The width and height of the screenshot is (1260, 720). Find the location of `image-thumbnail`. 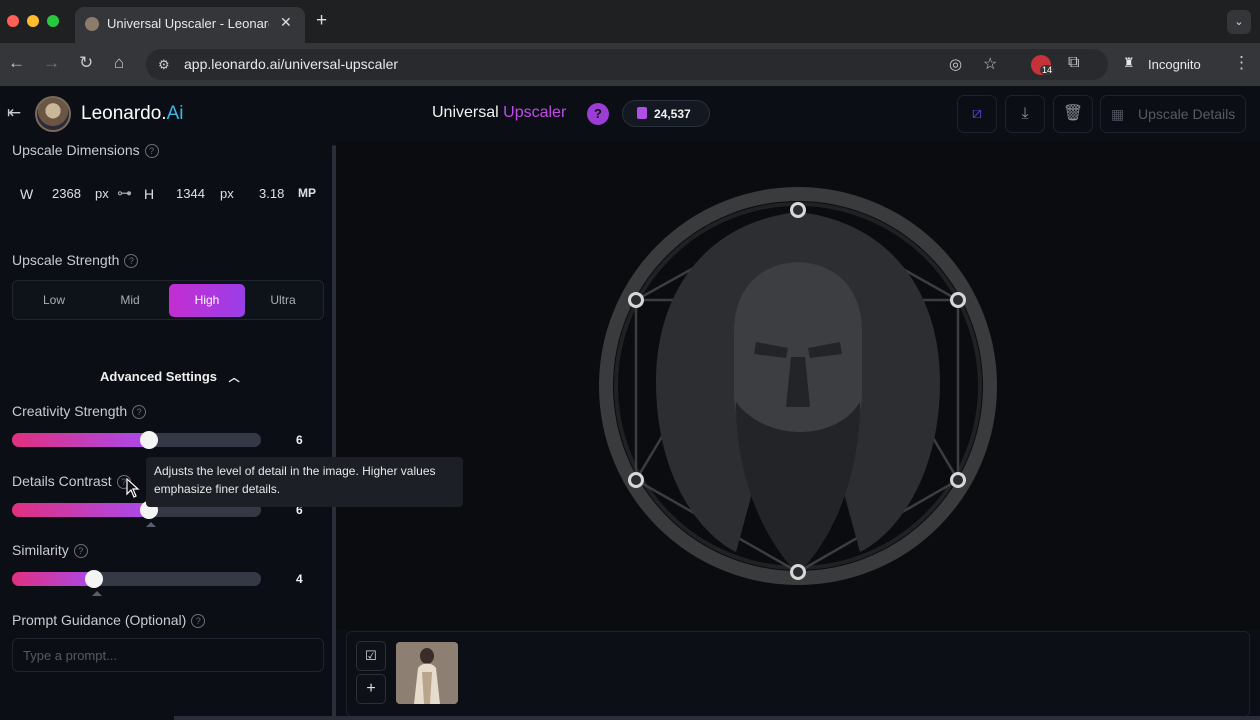

image-thumbnail is located at coordinates (427, 673).